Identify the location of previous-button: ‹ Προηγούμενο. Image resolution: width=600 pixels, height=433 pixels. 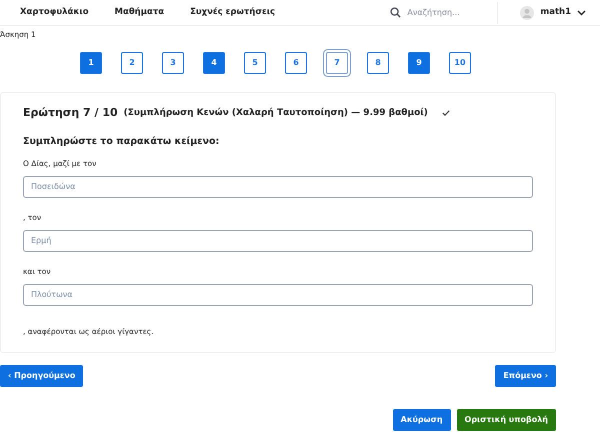
(42, 375).